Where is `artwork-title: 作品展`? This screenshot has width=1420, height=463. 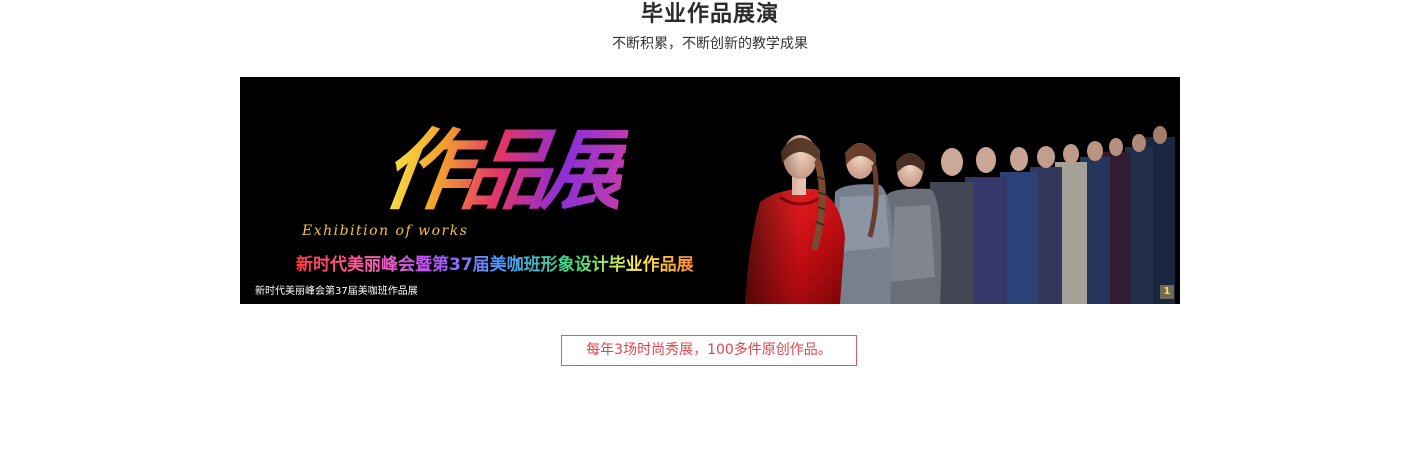 artwork-title: 作品展 is located at coordinates (503, 170).